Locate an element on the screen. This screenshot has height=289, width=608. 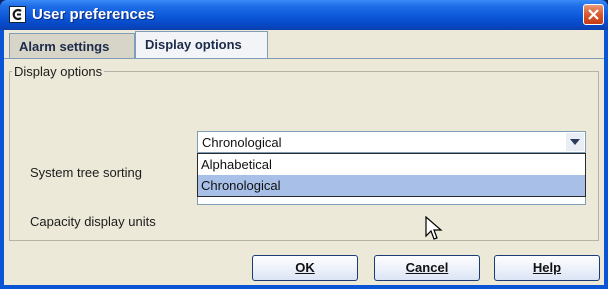
chevron-down-icon is located at coordinates (575, 142).